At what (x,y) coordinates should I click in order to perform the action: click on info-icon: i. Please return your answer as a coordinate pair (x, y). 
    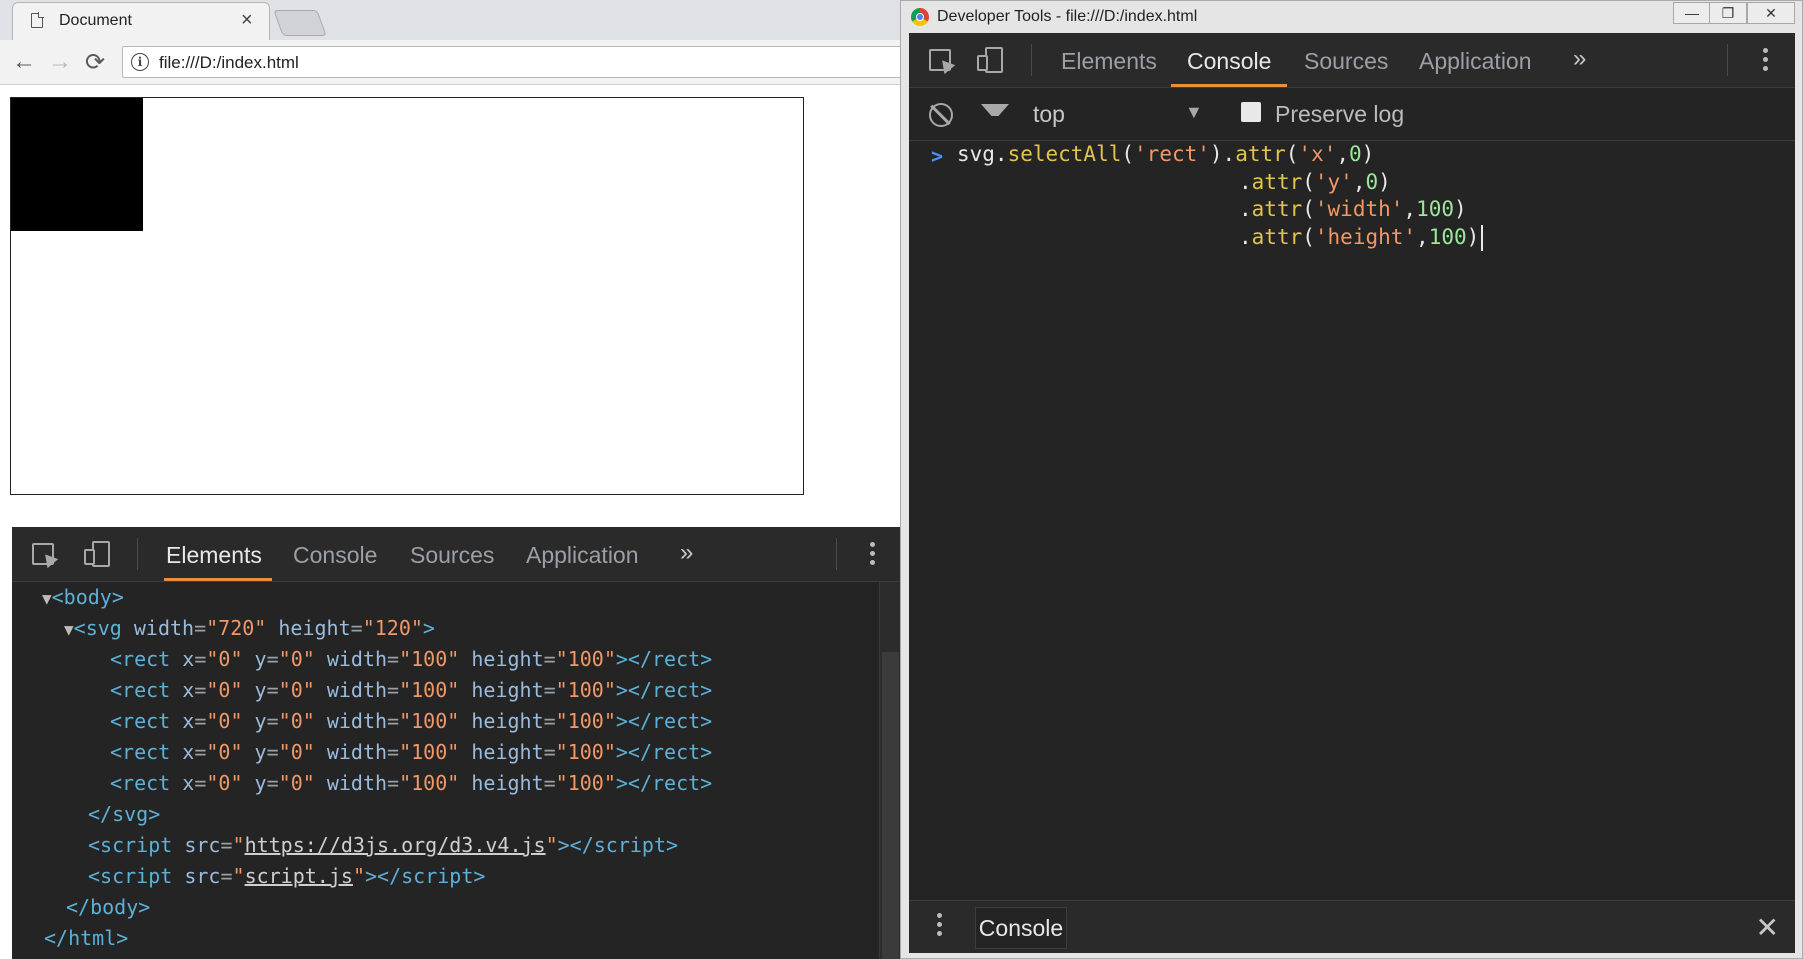
    Looking at the image, I should click on (140, 62).